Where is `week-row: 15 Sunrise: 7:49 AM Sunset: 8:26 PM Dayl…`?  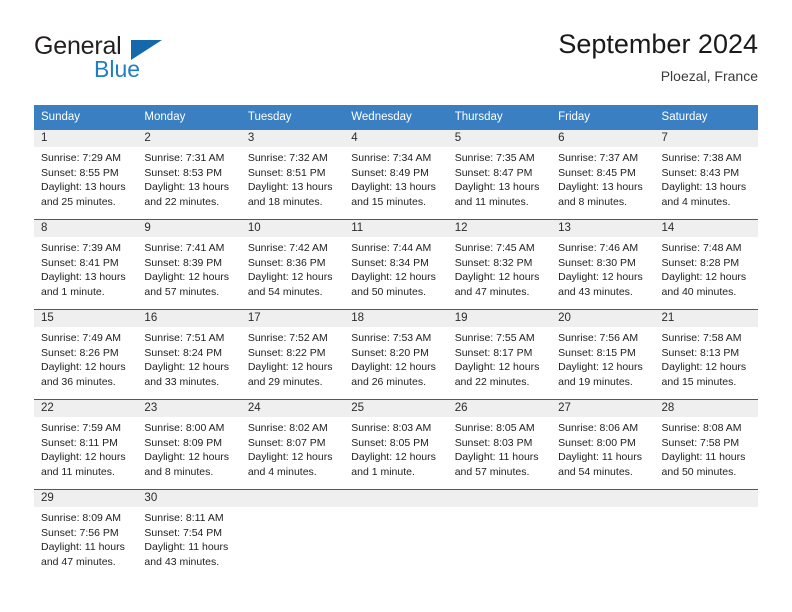 week-row: 15 Sunrise: 7:49 AM Sunset: 8:26 PM Dayl… is located at coordinates (396, 354).